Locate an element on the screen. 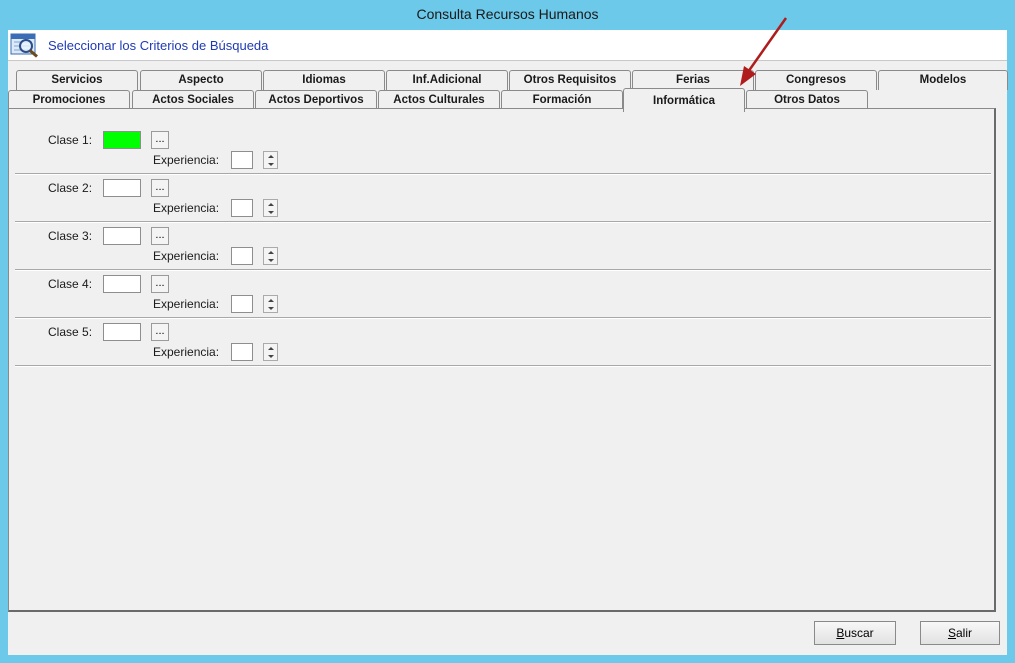  exit-button-mnemonic: S is located at coordinates (951, 633).